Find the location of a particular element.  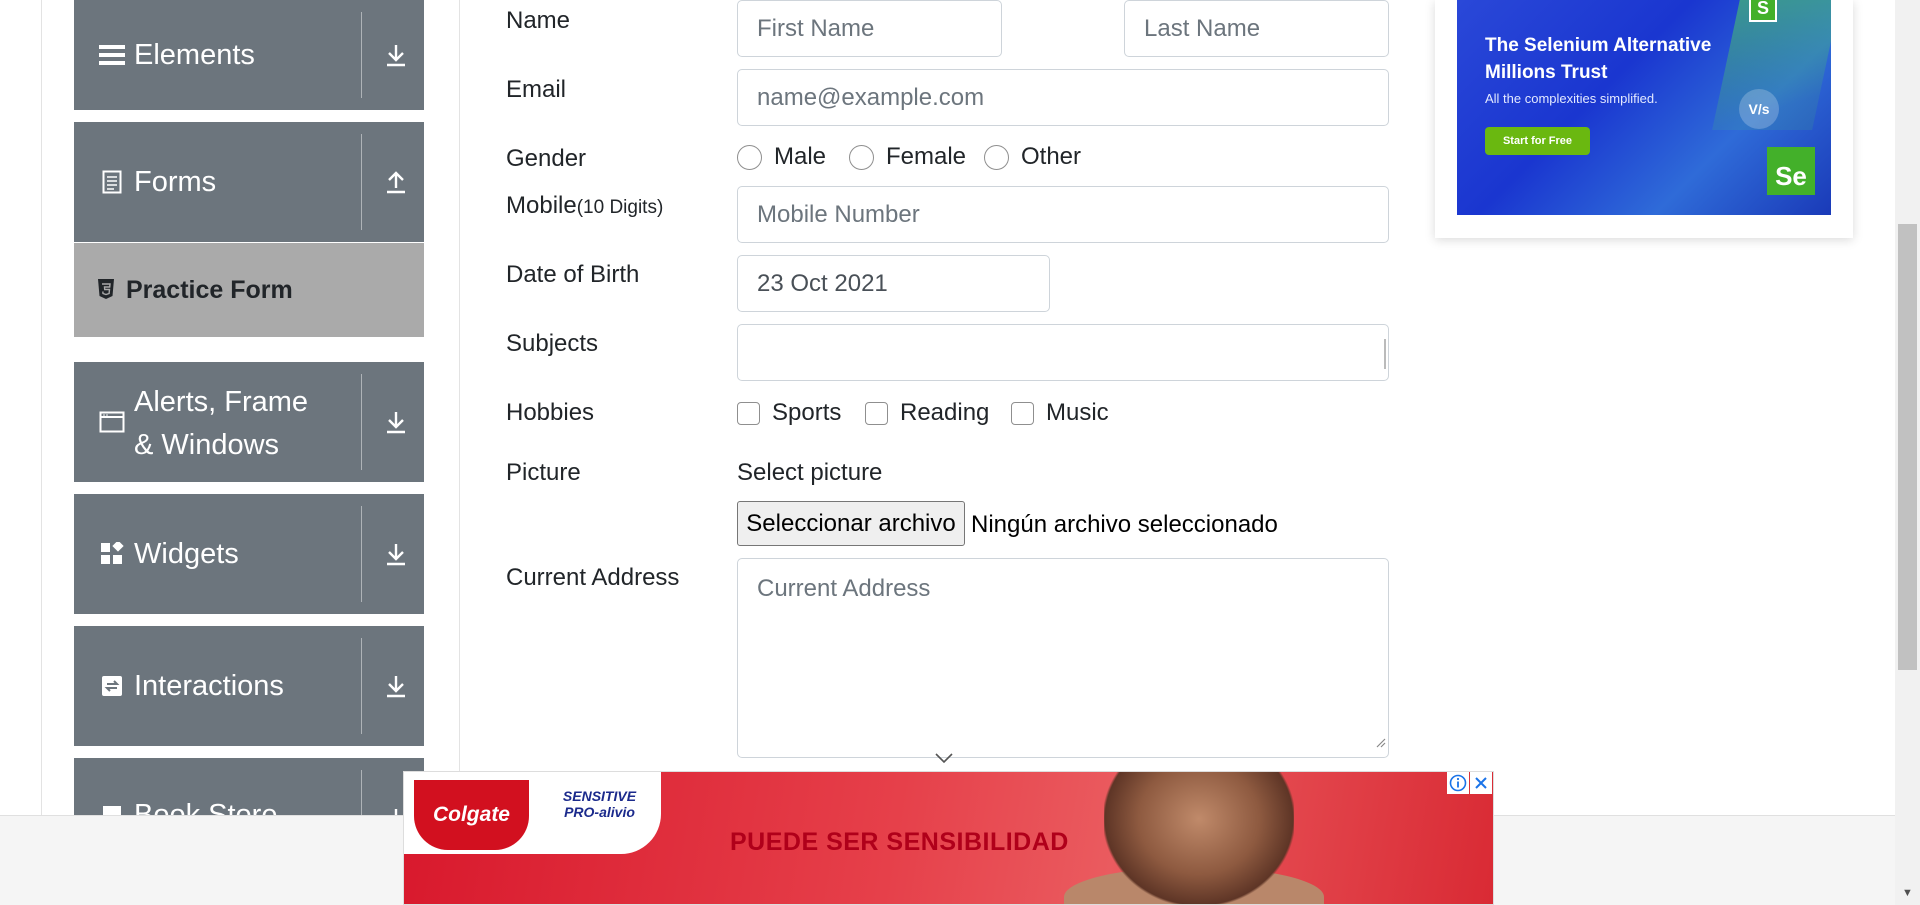

selenium-badge: Se is located at coordinates (1791, 171).